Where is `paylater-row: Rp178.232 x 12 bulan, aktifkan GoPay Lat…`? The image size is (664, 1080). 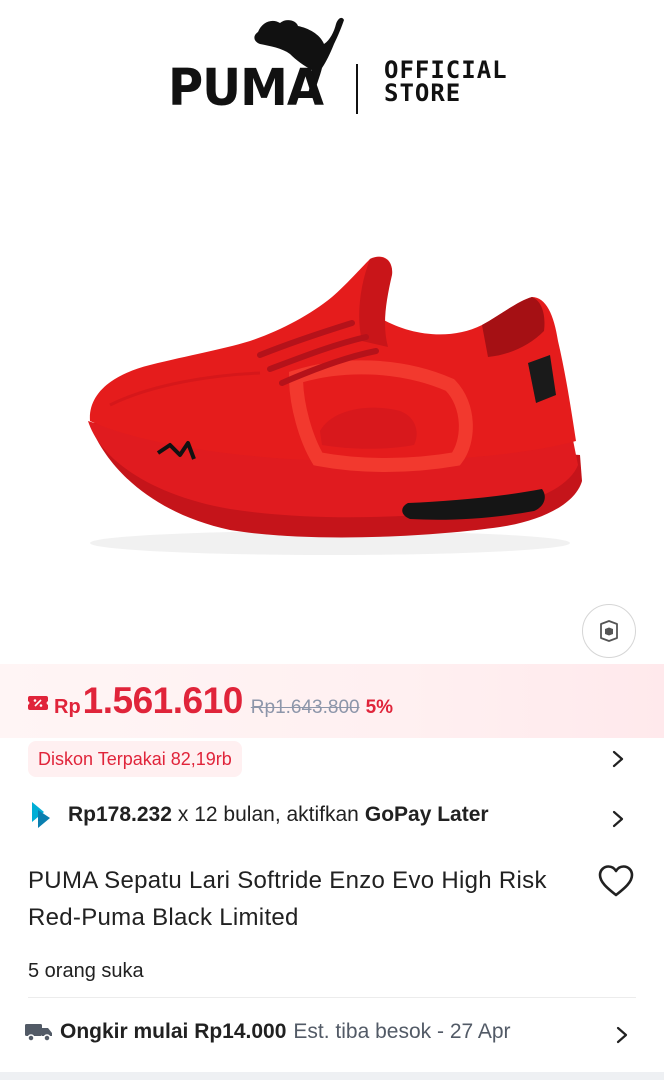
paylater-row: Rp178.232 x 12 bulan, aktifkan GoPay Lat… is located at coordinates (258, 815).